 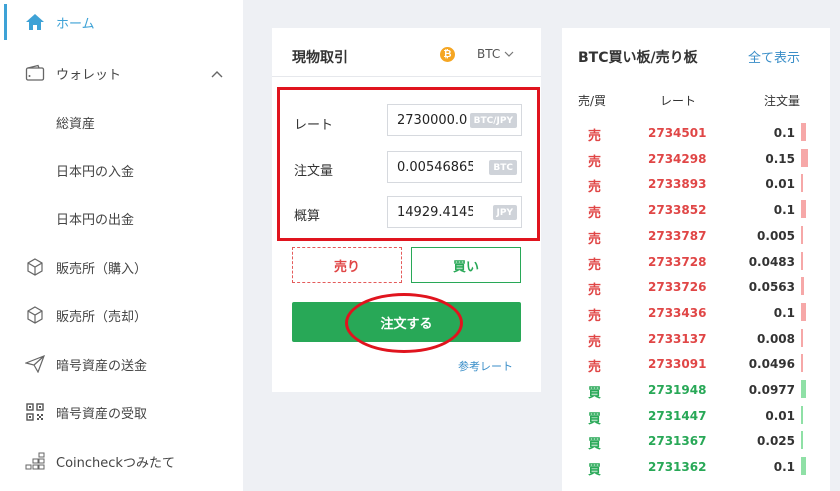 I want to click on submit-order-button: 注文する, so click(x=406, y=322).